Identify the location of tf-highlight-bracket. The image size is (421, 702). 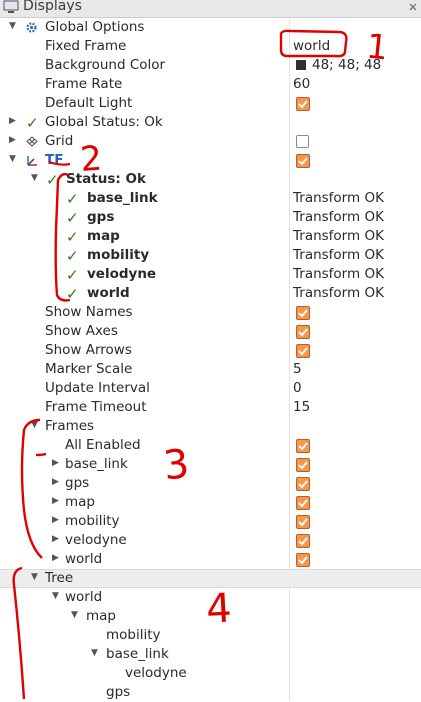
(62, 237).